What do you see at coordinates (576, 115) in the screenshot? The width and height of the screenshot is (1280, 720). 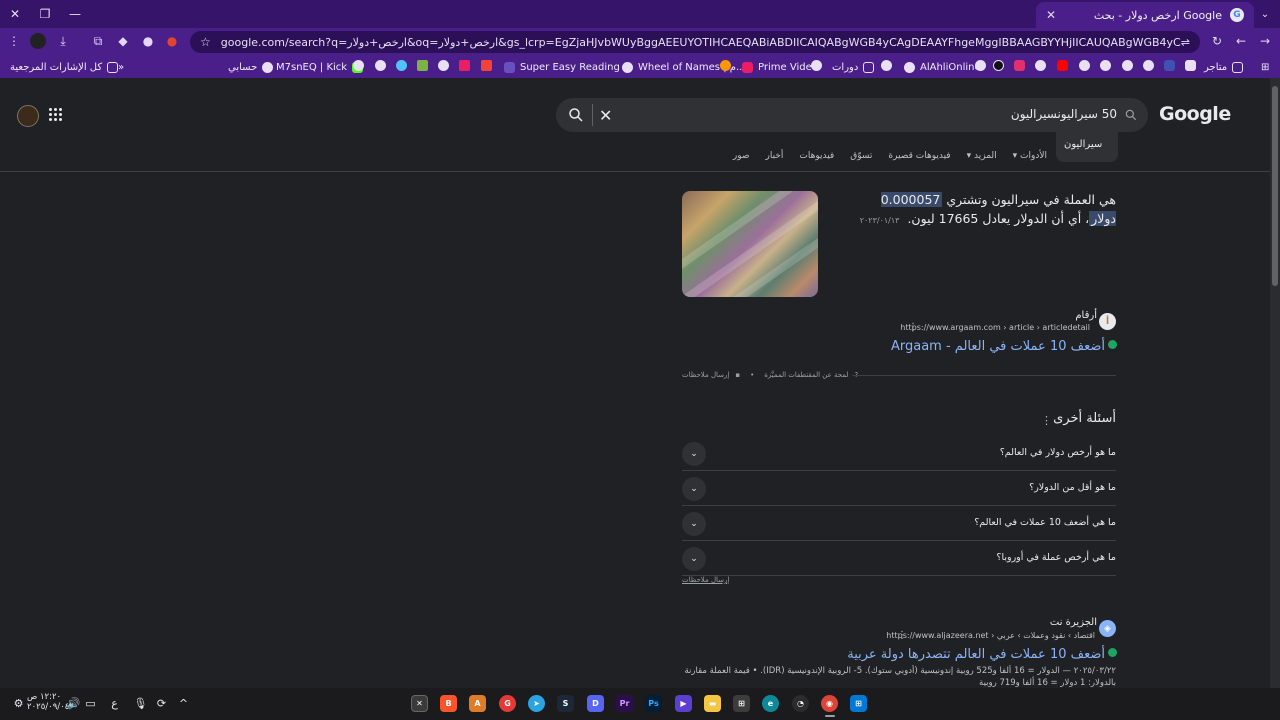 I see `search-icon` at bounding box center [576, 115].